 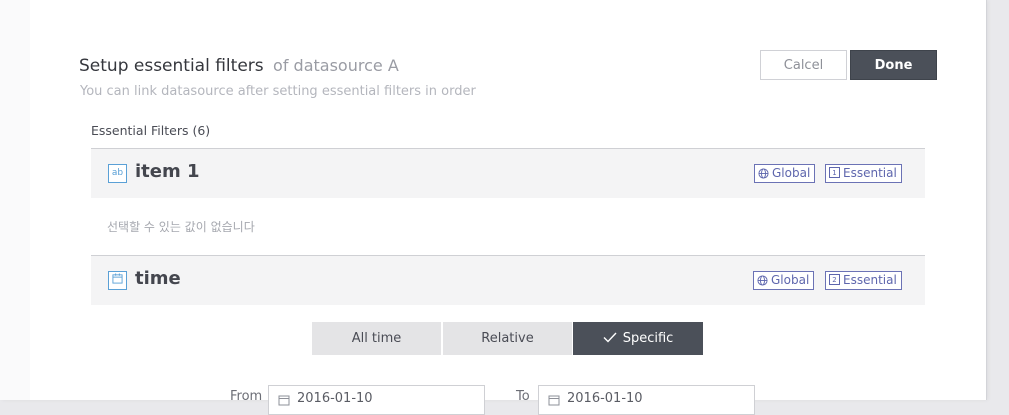 I want to click on specific-option-label: Specific, so click(x=648, y=338).